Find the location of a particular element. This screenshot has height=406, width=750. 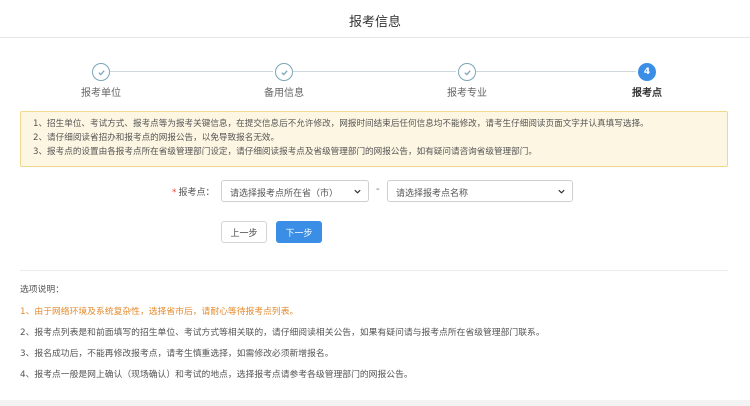

step-label-1: 报考单位 is located at coordinates (101, 93).